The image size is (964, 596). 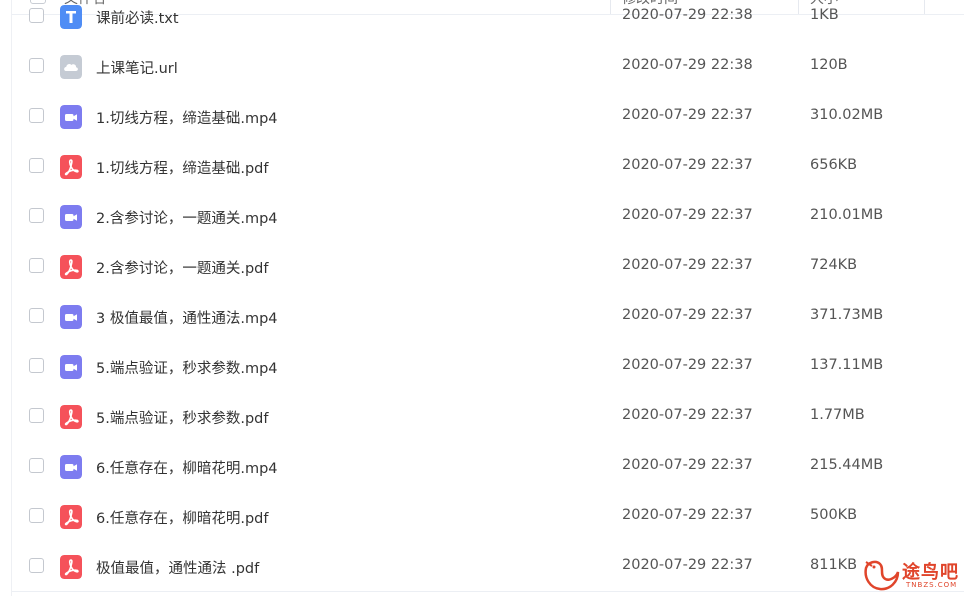 What do you see at coordinates (182, 517) in the screenshot?
I see `file-name: 6.任意存在，柳暗花明.pdf` at bounding box center [182, 517].